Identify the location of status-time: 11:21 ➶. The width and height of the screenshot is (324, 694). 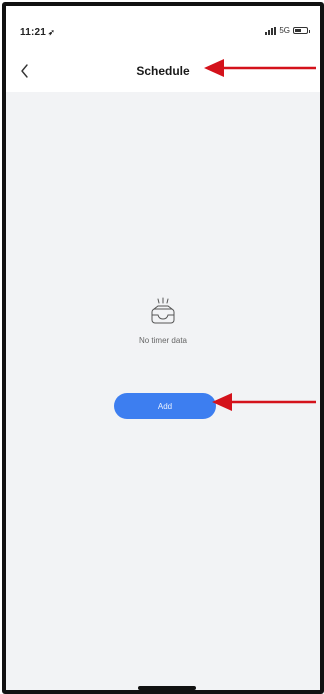
(37, 32).